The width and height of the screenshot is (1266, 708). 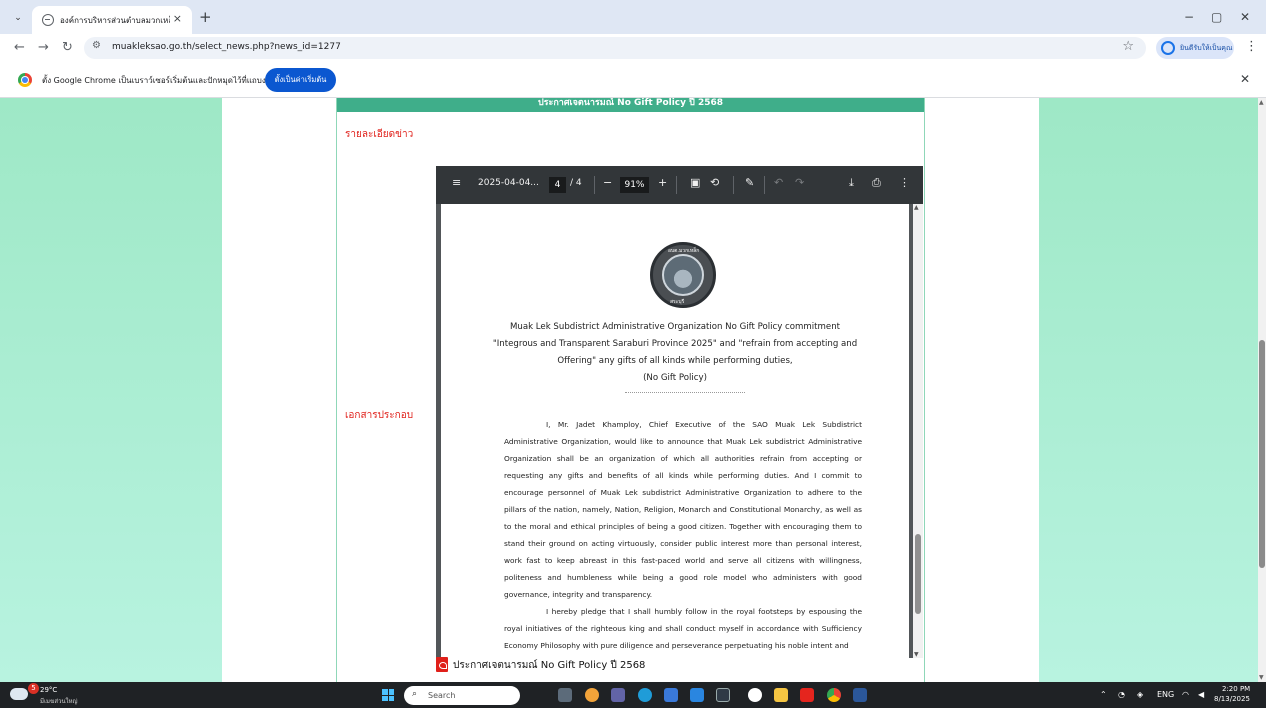 I want to click on profile-label: ยินดีรับให้เป็นคุณ, so click(x=1206, y=48).